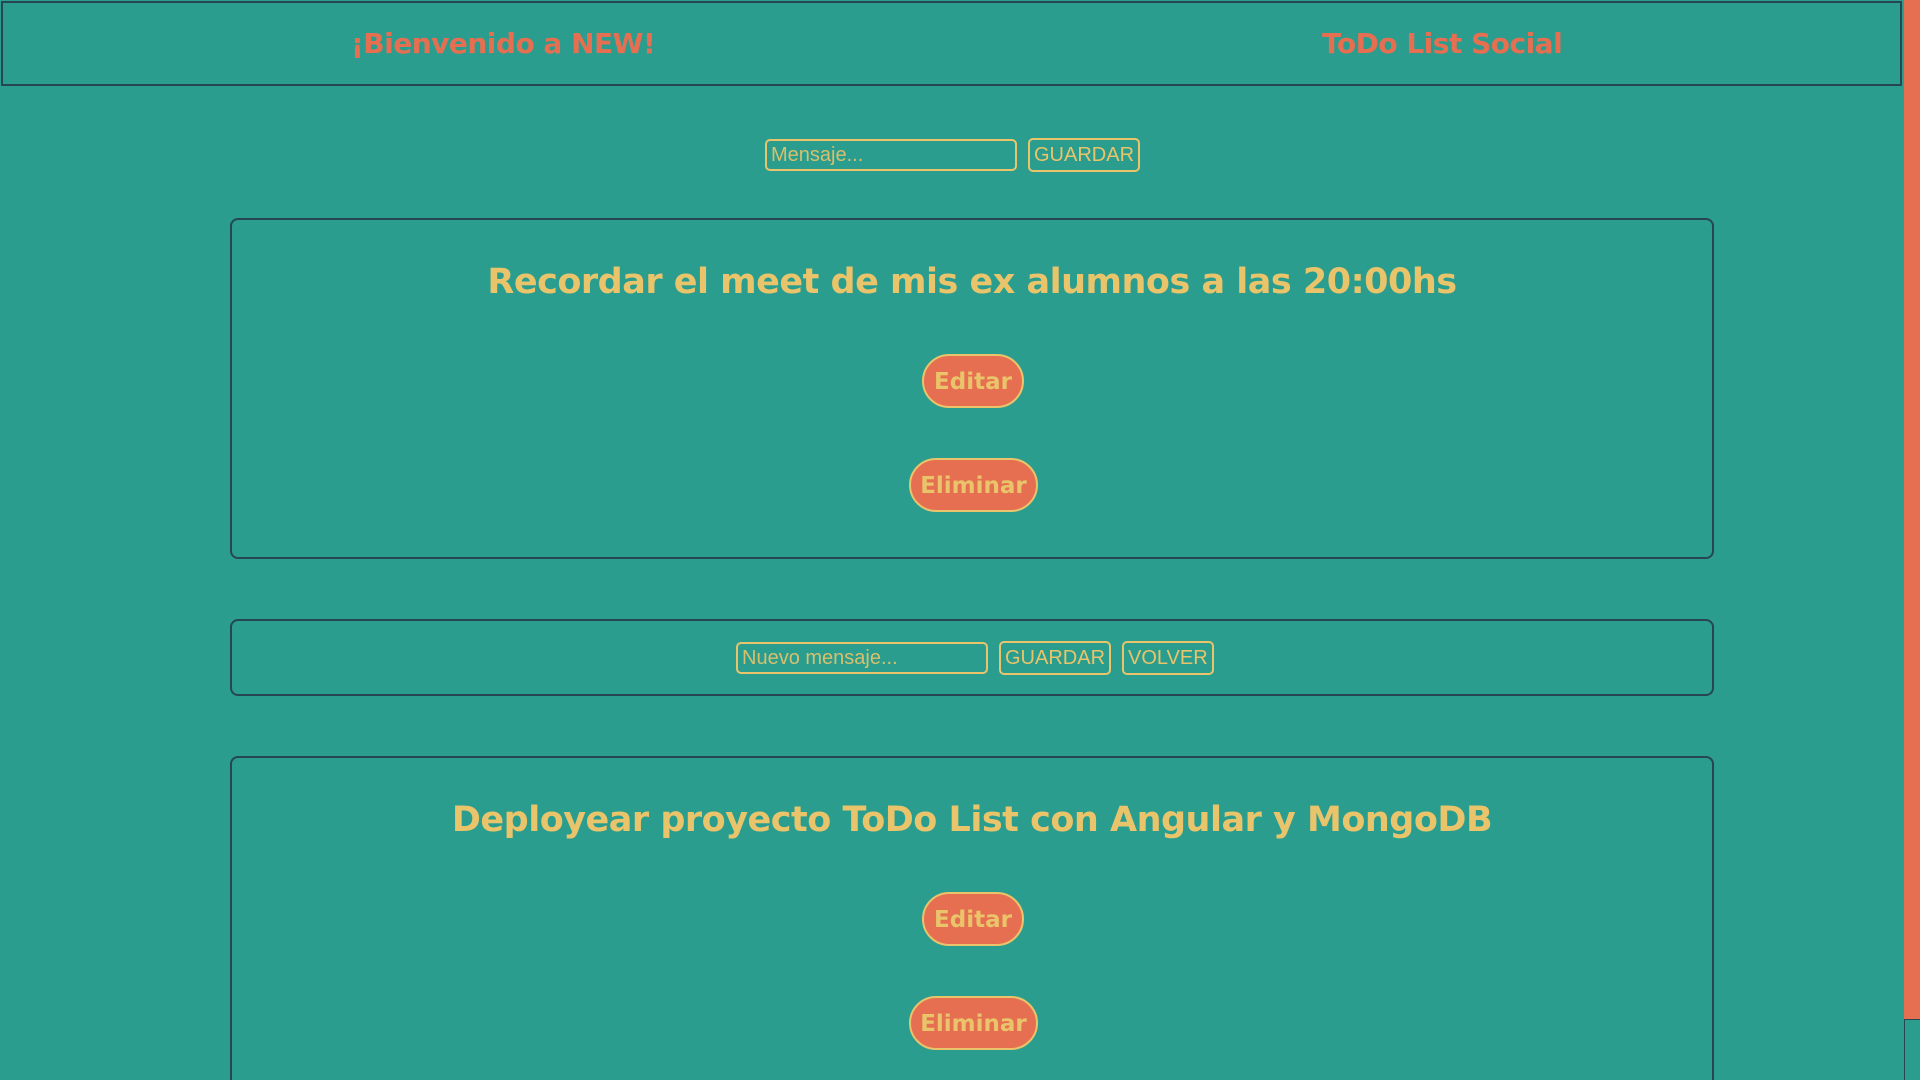 The width and height of the screenshot is (1920, 1080). I want to click on new-message-form: GUARDAR, so click(953, 155).